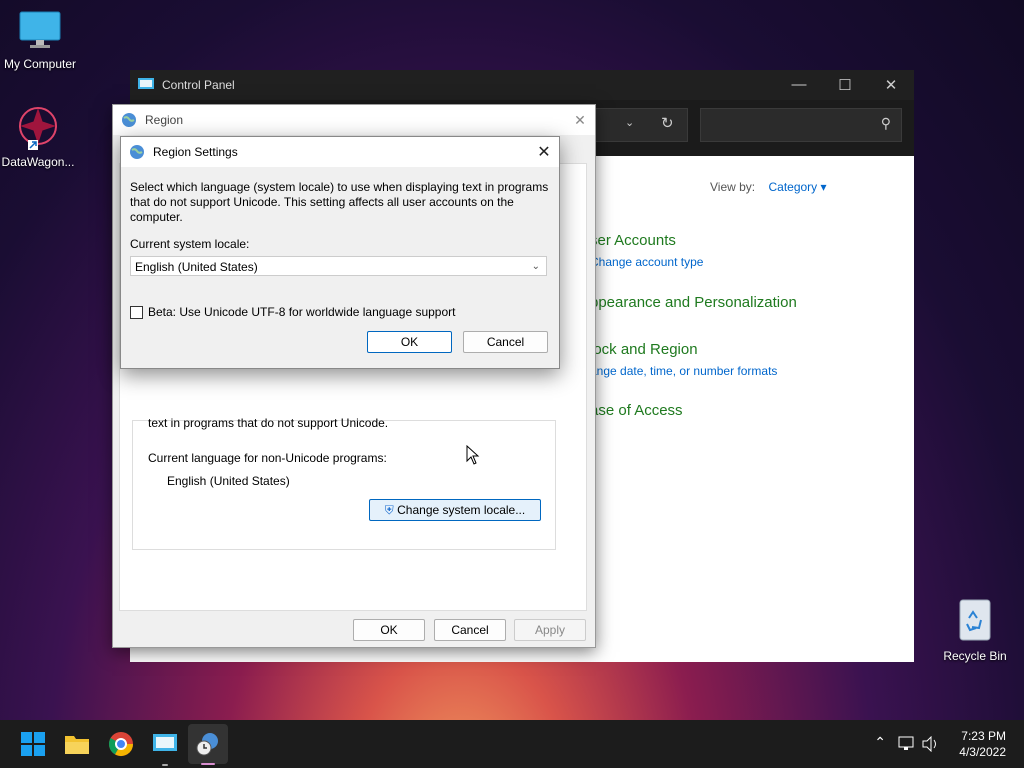  I want to click on current-lang-value: English (United States), so click(228, 481).